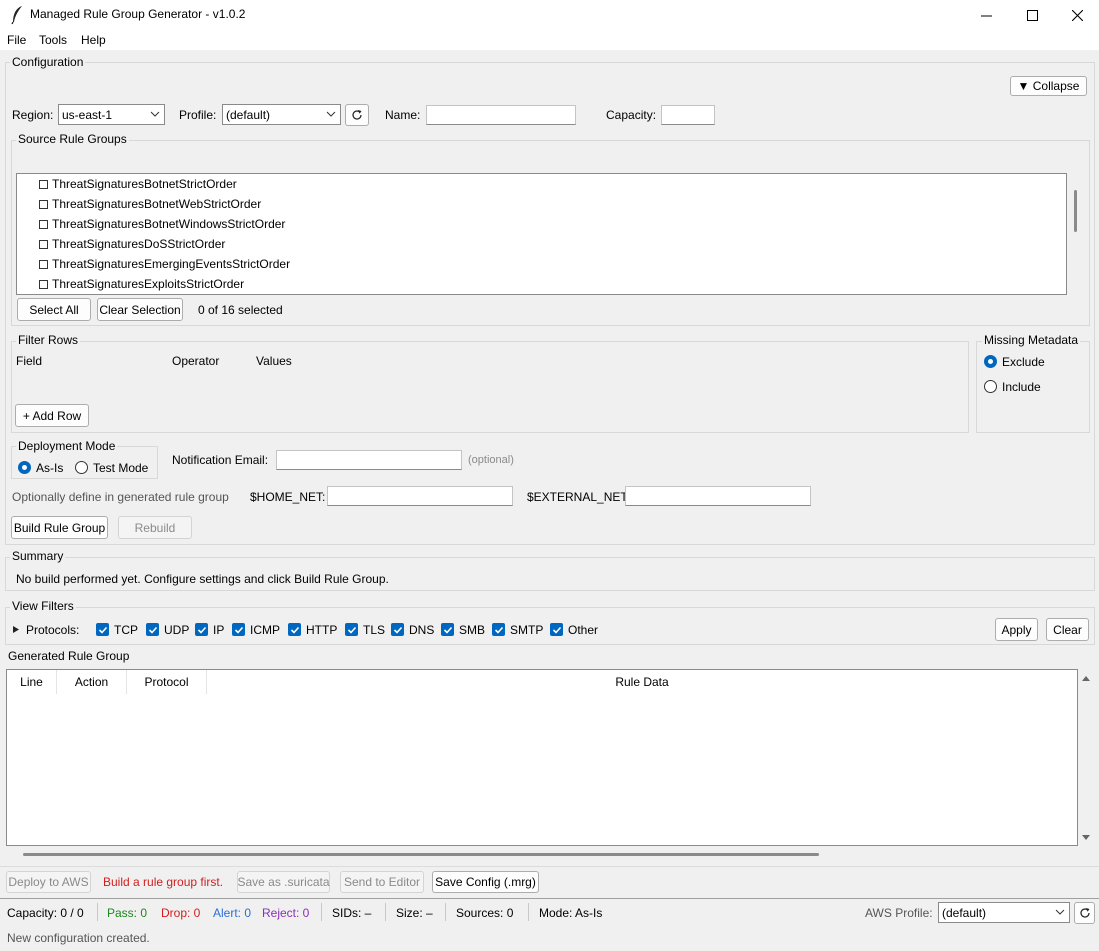 The width and height of the screenshot is (1099, 951). Describe the element at coordinates (155, 527) in the screenshot. I see `rebuild-button: Rebuild` at that location.